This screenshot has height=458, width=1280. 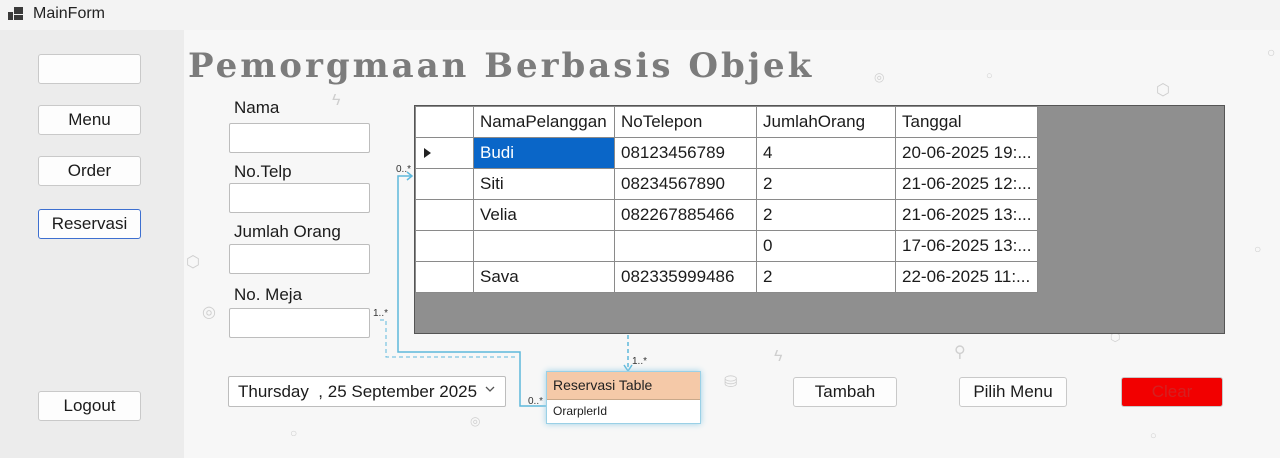 I want to click on grid-cell: 08234567890, so click(x=685, y=184).